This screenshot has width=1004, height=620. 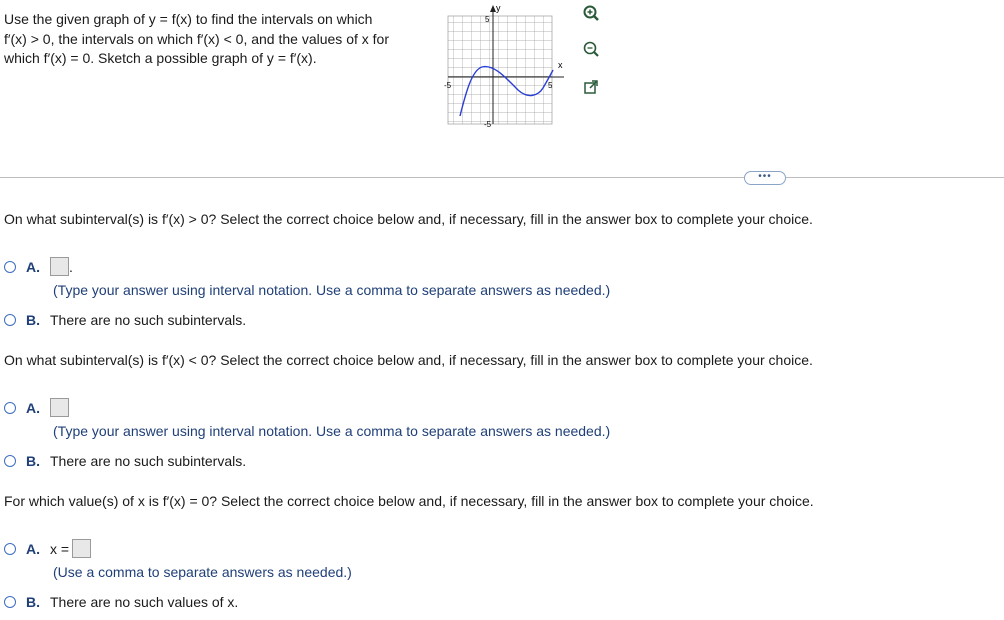 What do you see at coordinates (10, 320) in the screenshot?
I see `q1-option-b-radio` at bounding box center [10, 320].